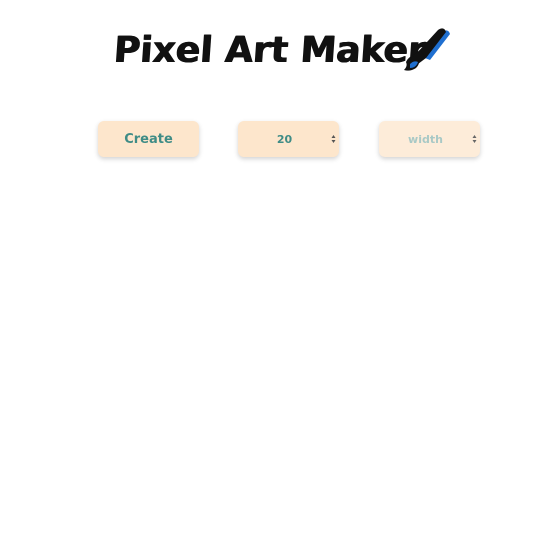 Image resolution: width=560 pixels, height=540 pixels. I want to click on page-title: Pixel Art Maker, so click(270, 50).